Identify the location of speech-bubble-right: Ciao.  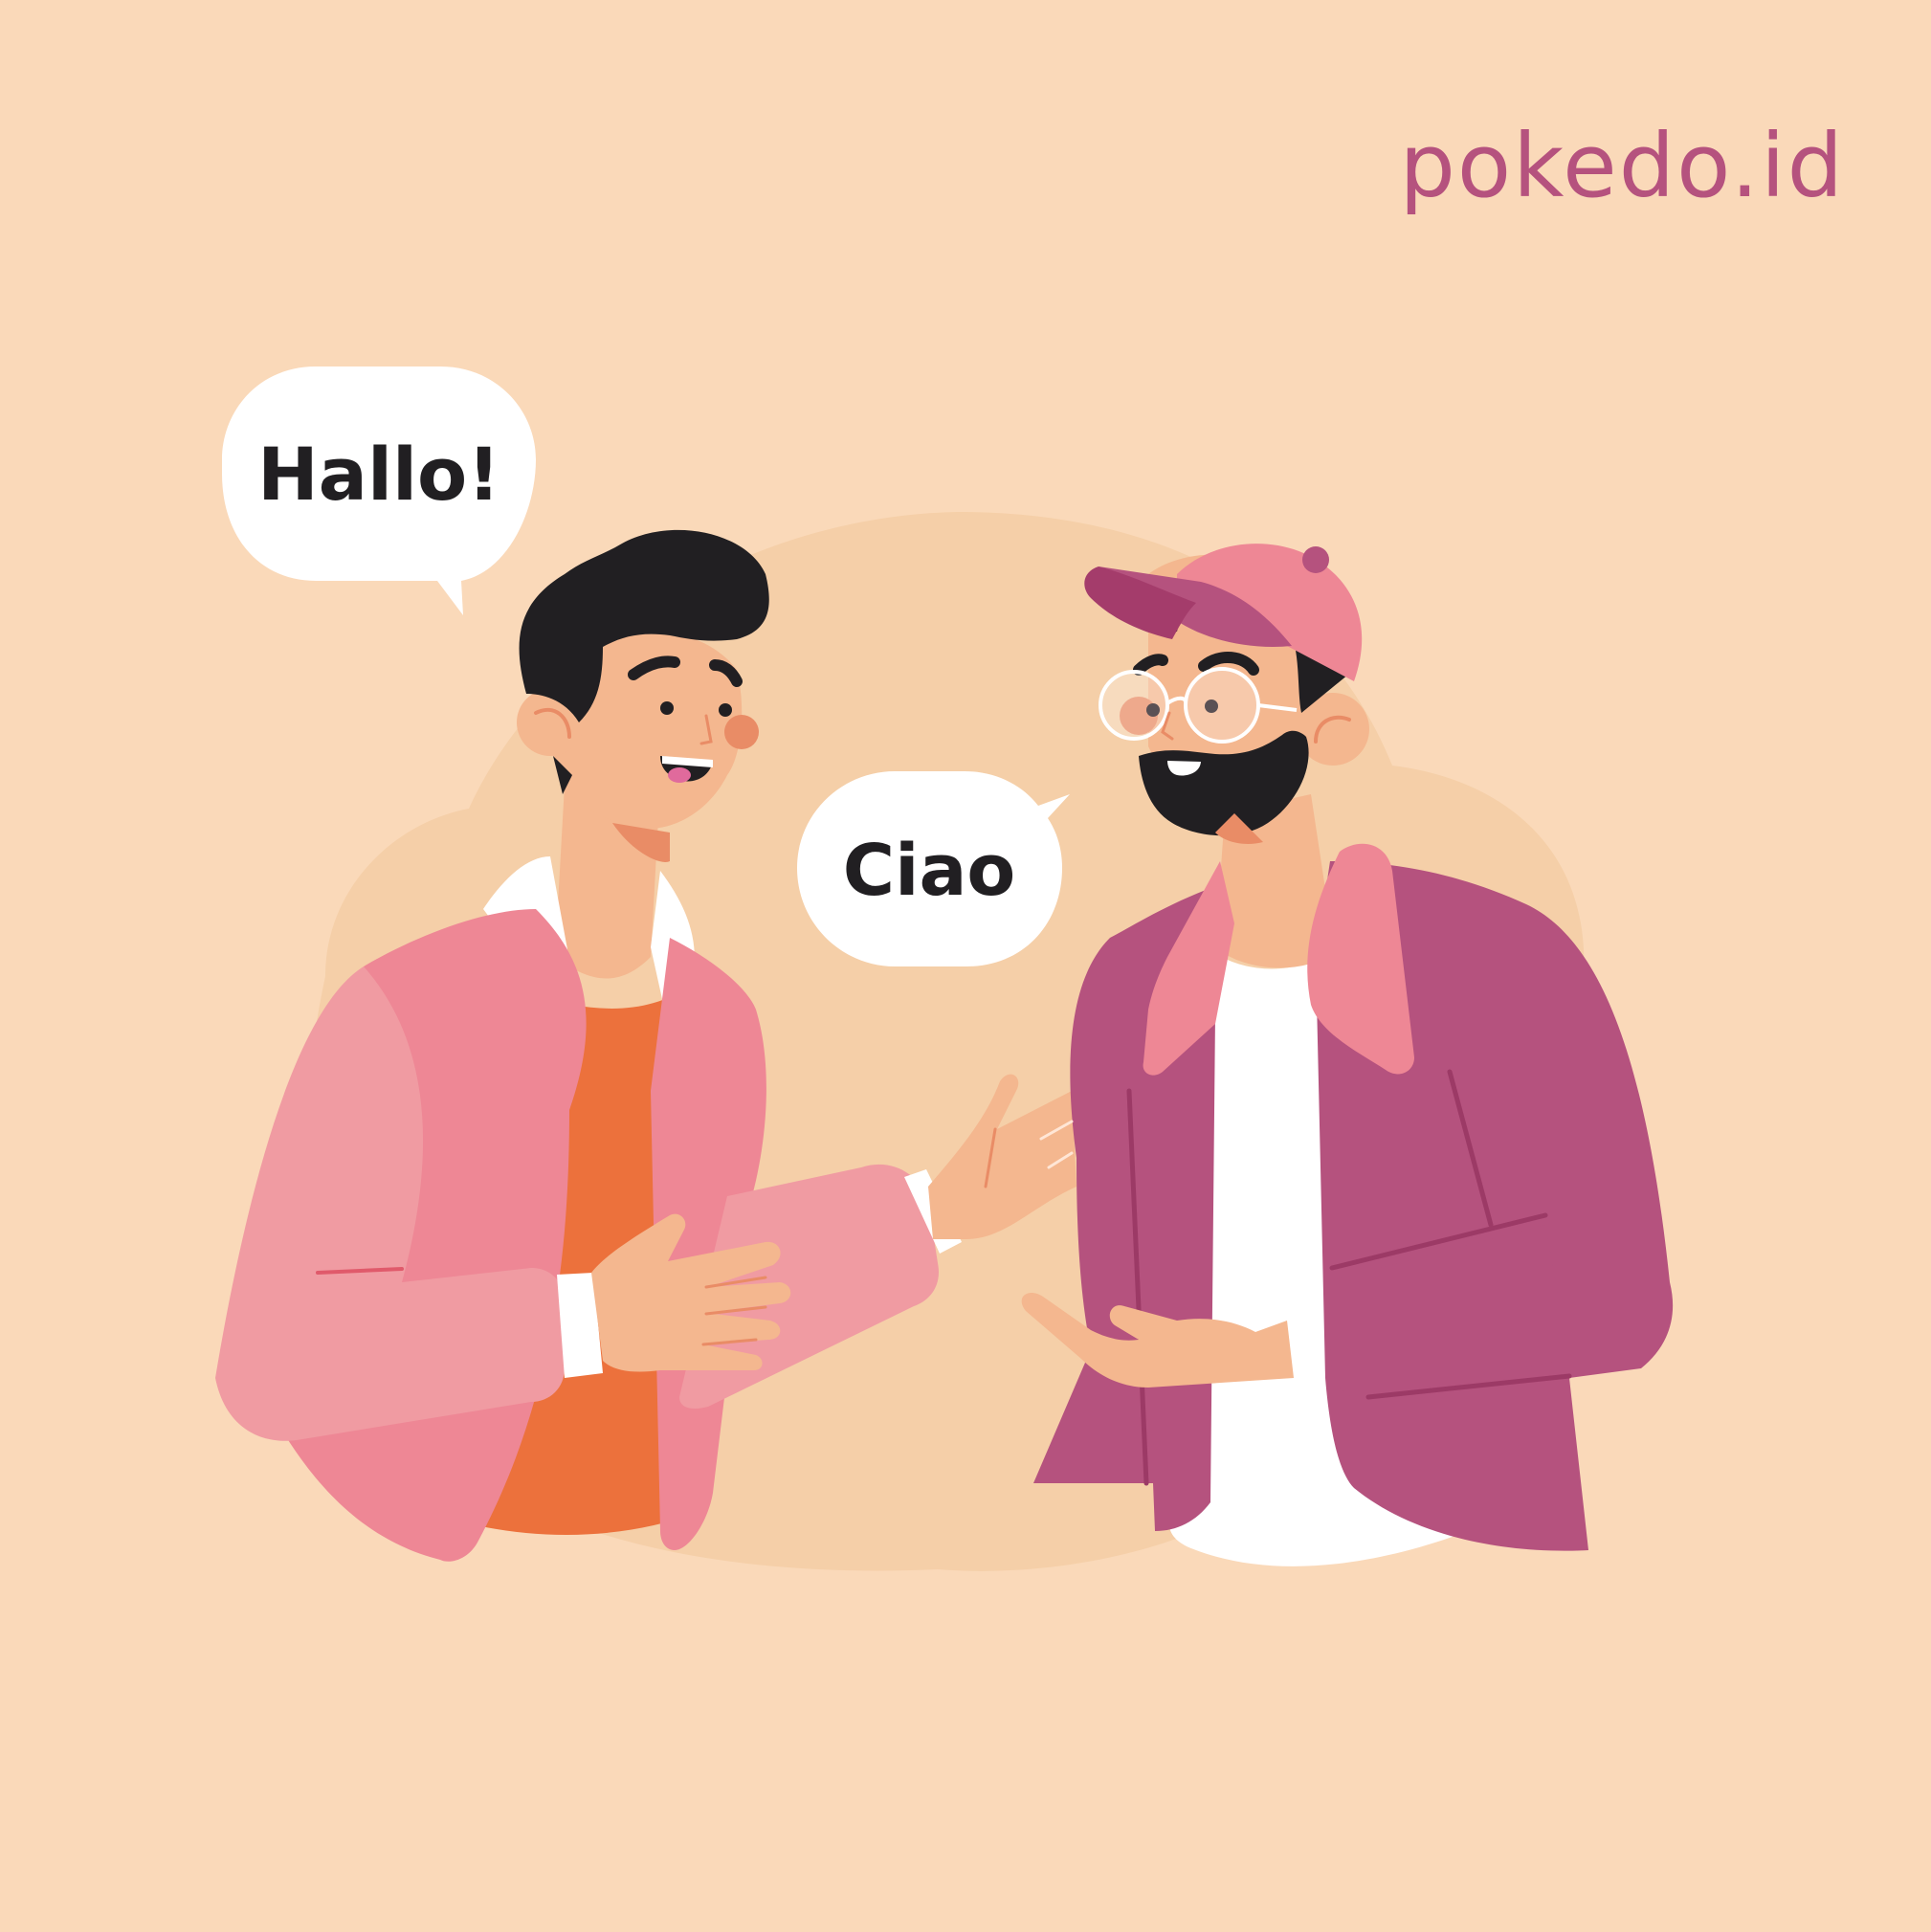
(933, 868).